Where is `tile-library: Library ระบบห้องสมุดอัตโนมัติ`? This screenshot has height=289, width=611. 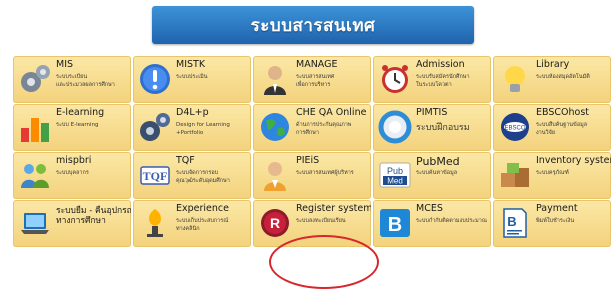
tile-library: Library ระบบห้องสมุดอัตโนมัติ is located at coordinates (552, 79).